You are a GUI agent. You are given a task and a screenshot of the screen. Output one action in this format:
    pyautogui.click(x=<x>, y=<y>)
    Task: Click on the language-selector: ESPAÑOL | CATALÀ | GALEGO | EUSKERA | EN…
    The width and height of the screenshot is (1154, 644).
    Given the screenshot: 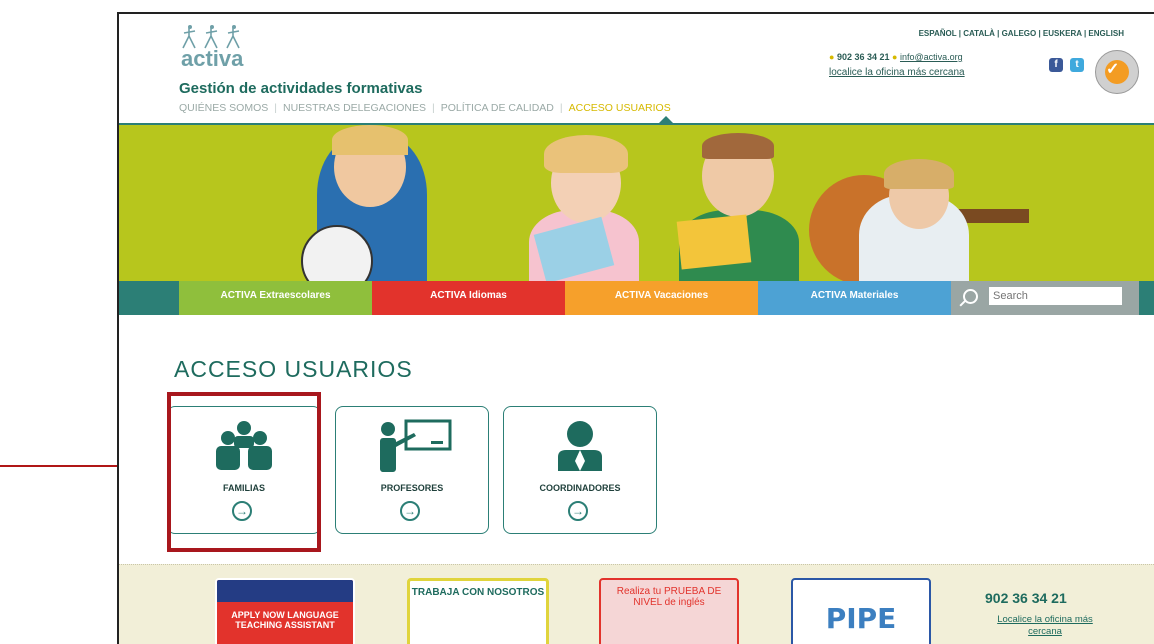 What is the action you would take?
    pyautogui.click(x=1021, y=33)
    